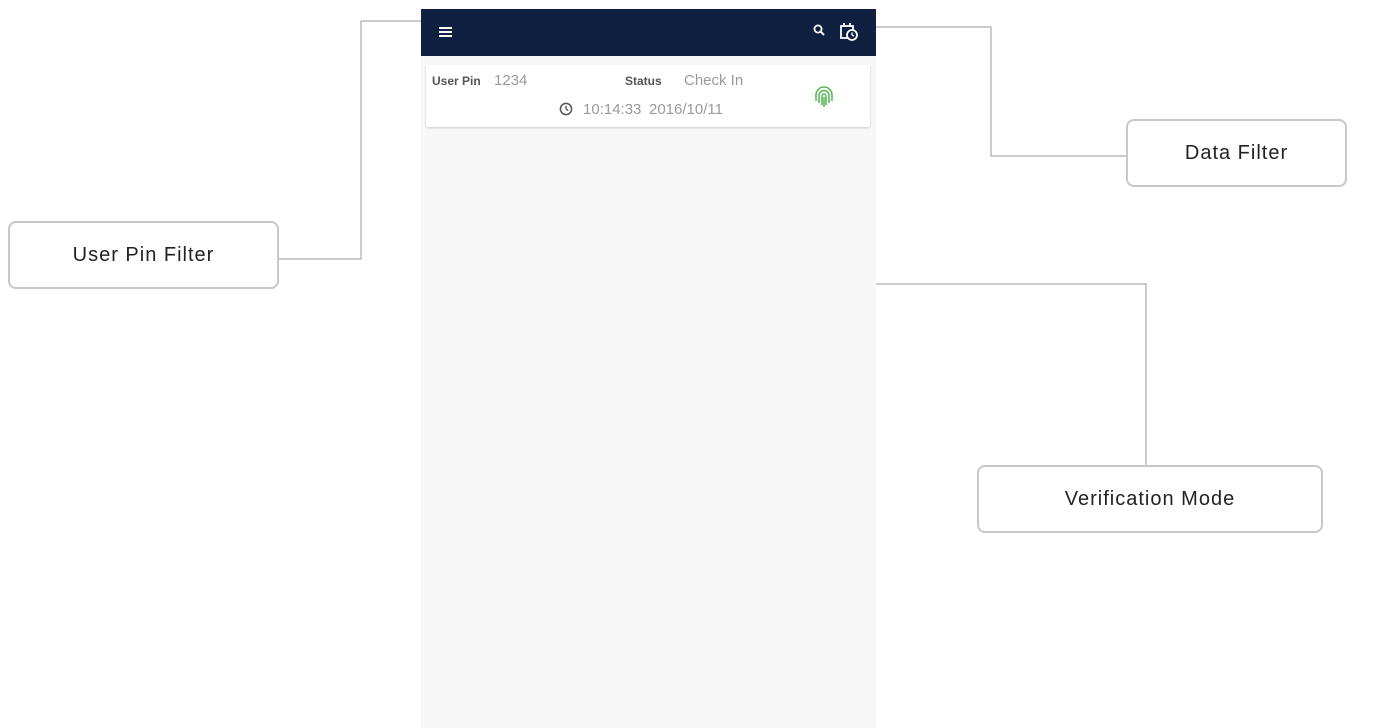  Describe the element at coordinates (714, 80) in the screenshot. I see `status-value: Check In` at that location.